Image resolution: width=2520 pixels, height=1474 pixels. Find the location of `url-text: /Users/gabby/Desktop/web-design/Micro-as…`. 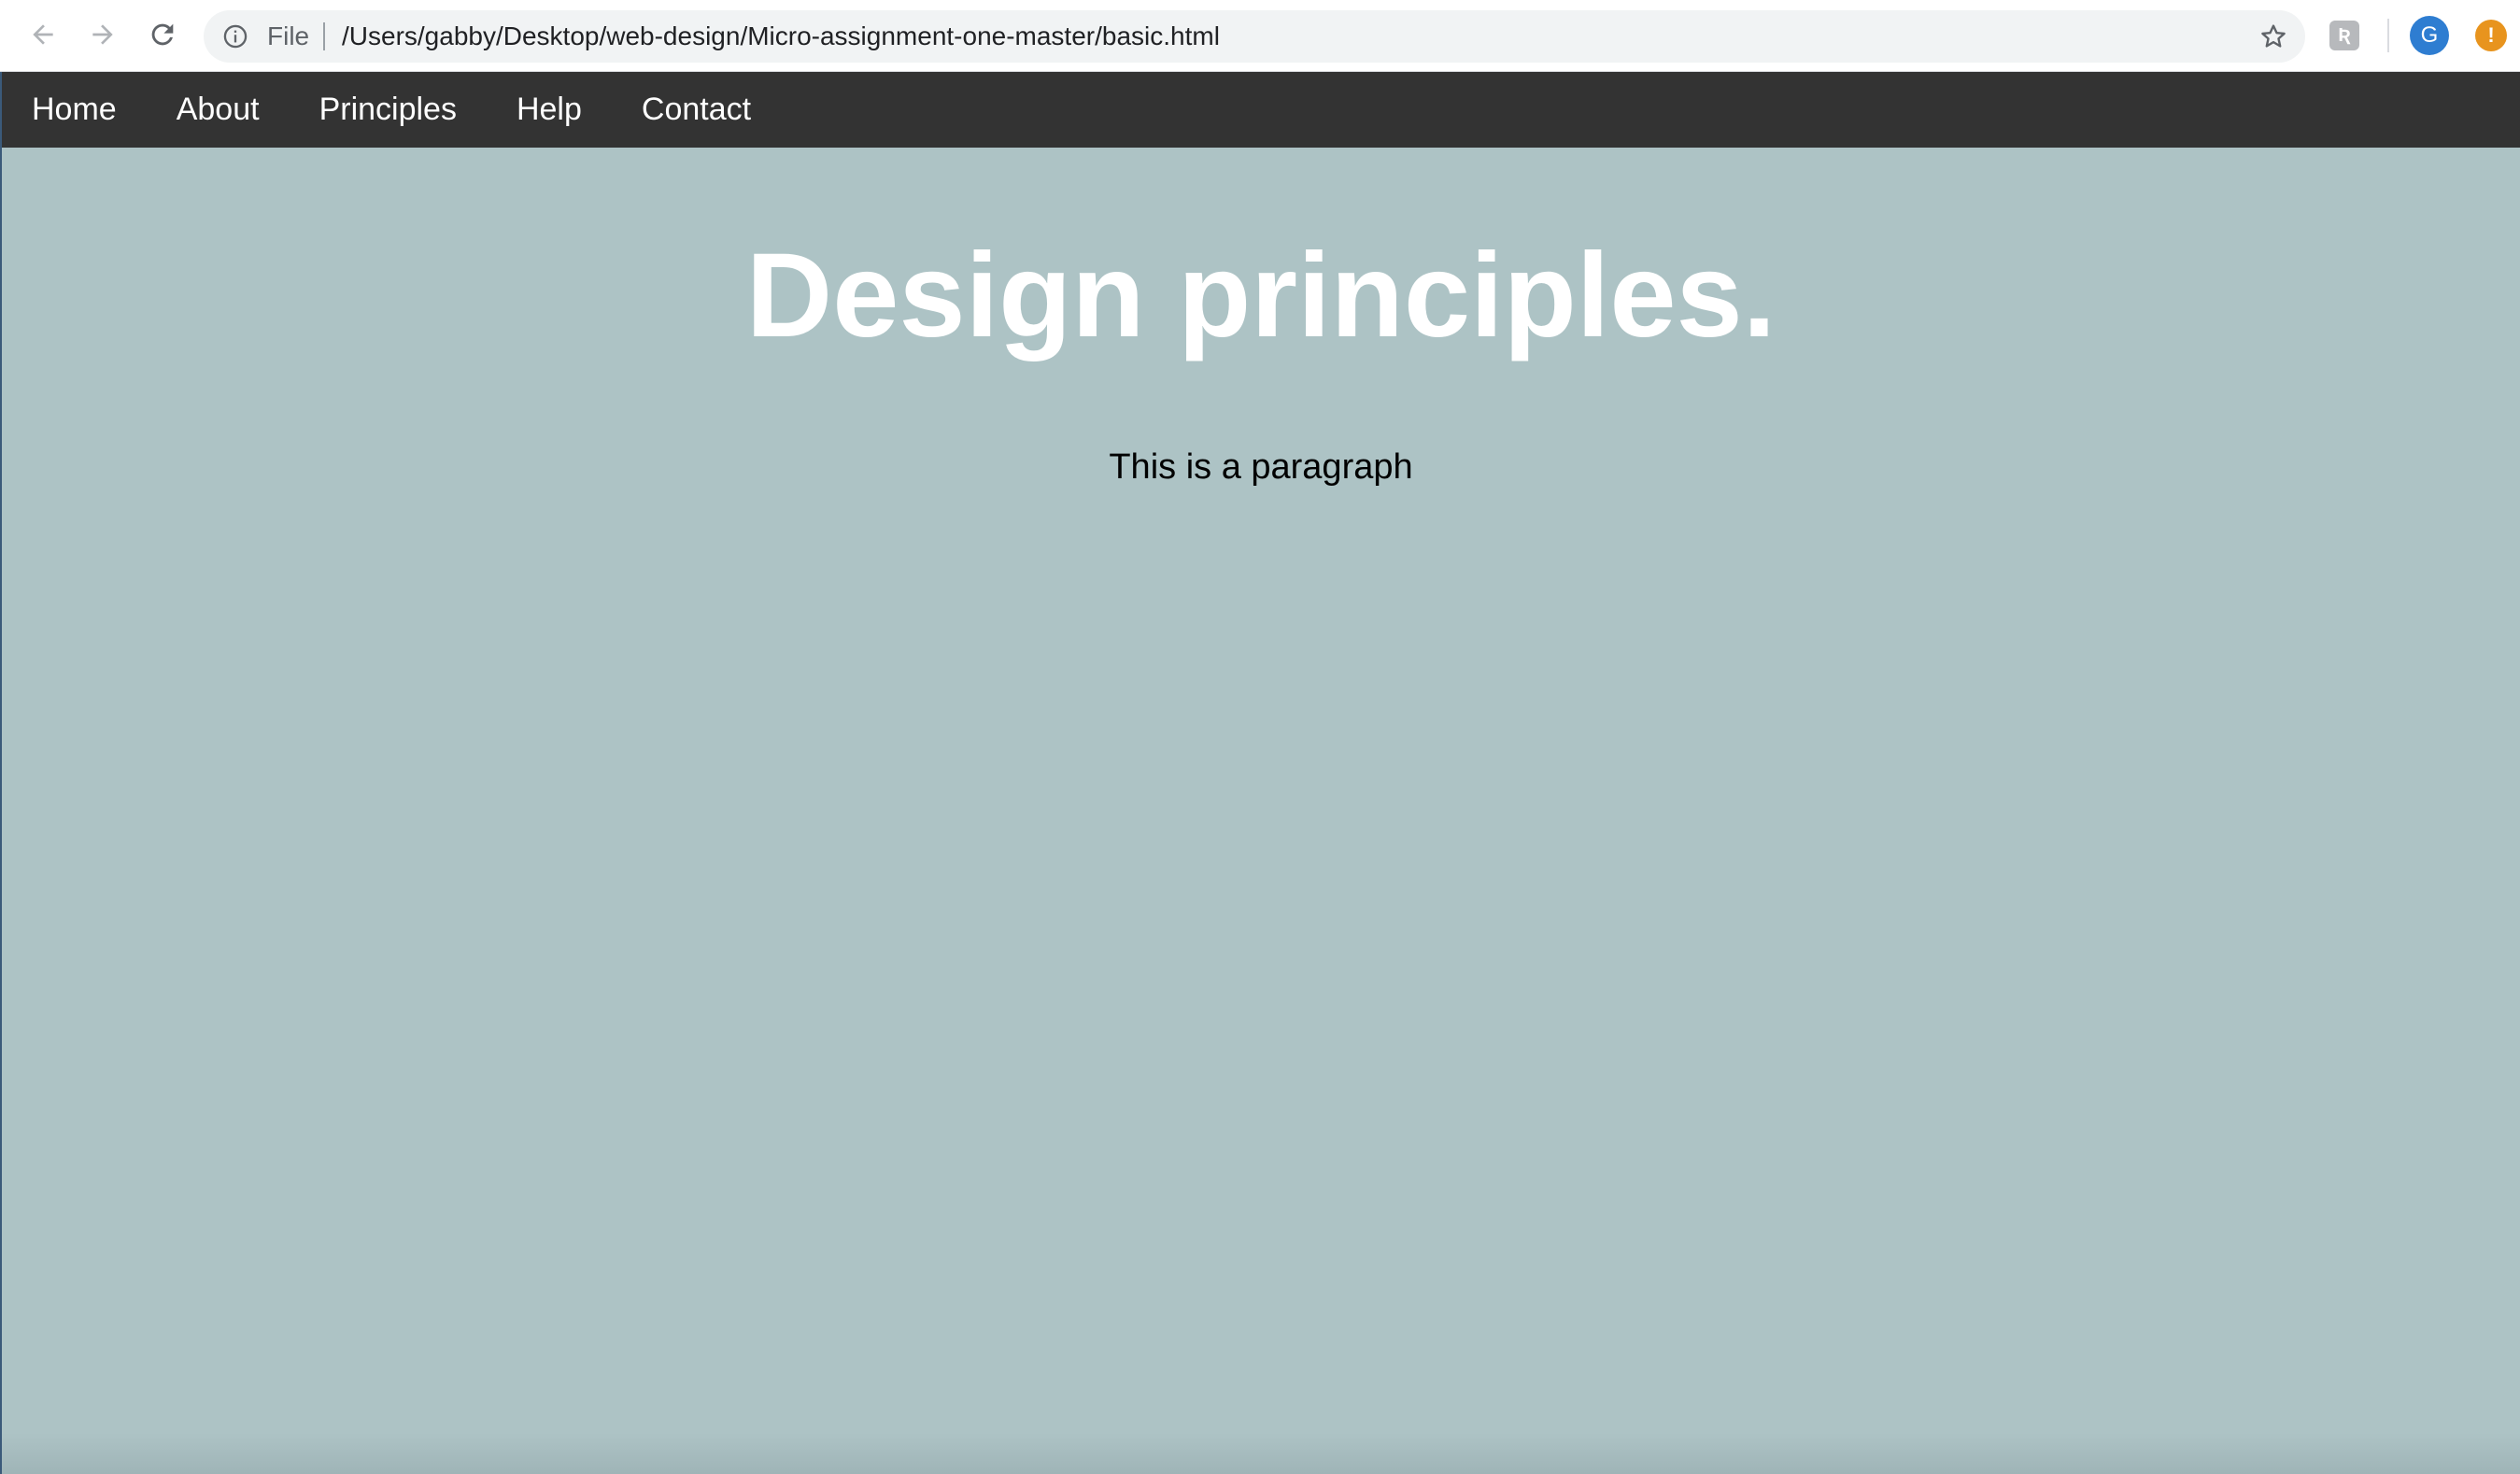

url-text: /Users/gabby/Desktop/web-design/Micro-as… is located at coordinates (781, 36).